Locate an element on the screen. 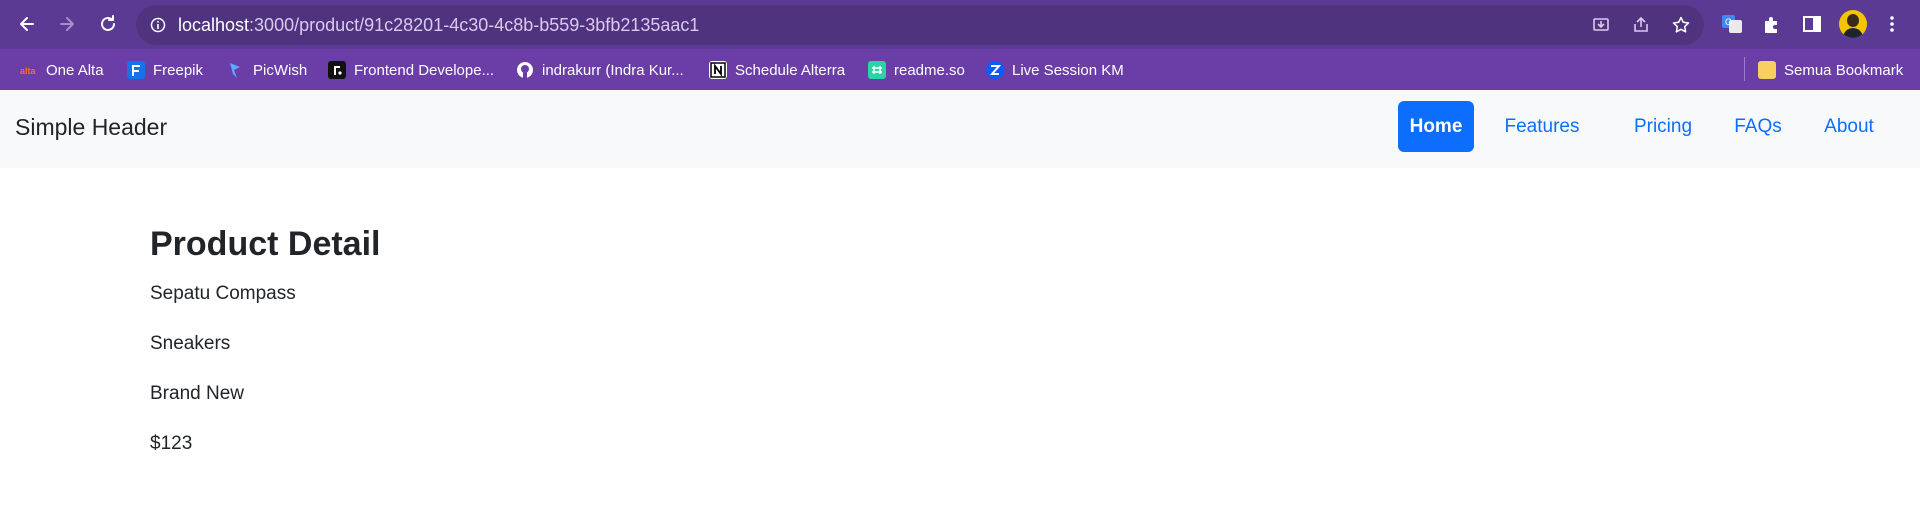 The height and width of the screenshot is (530, 1920). product-price: $123 is located at coordinates (171, 443).